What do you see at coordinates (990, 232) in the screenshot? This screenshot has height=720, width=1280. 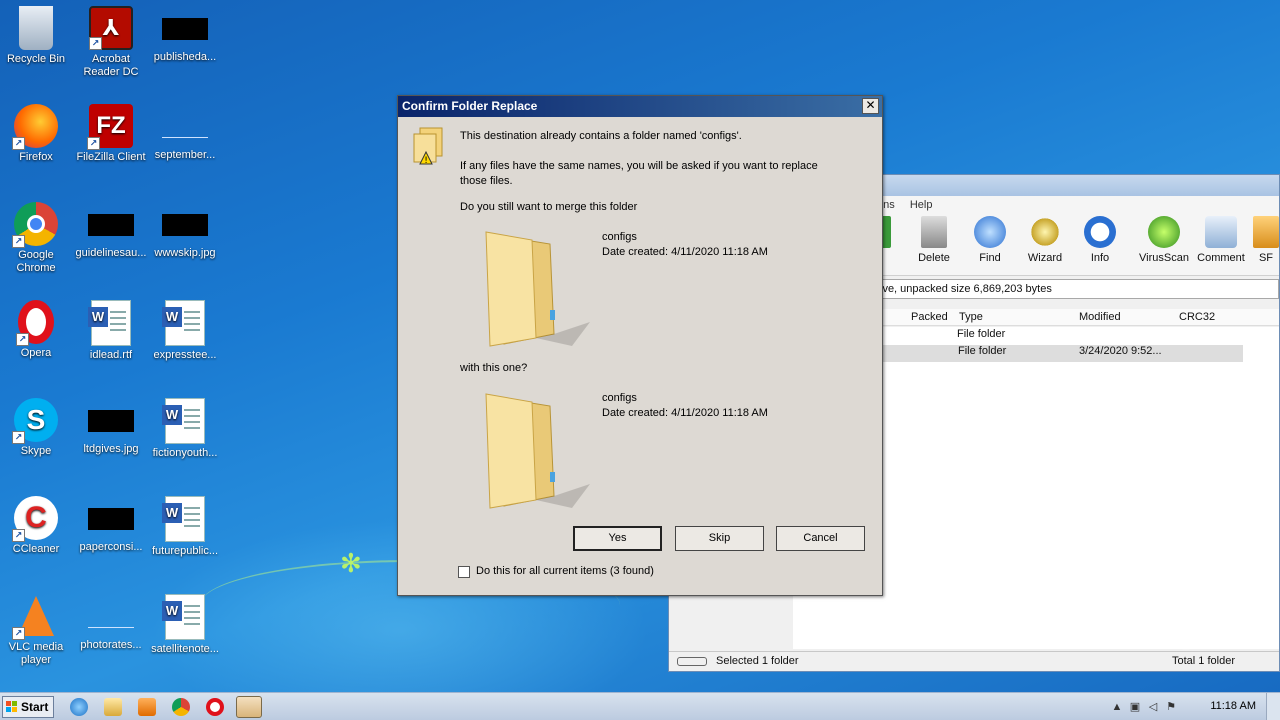 I see `magnifier-icon` at bounding box center [990, 232].